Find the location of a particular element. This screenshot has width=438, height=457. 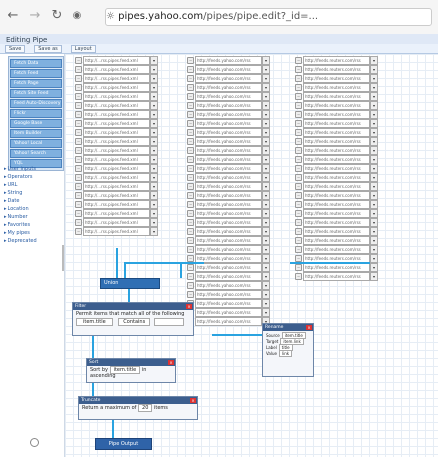

menu-save: Save is located at coordinates (15, 49).